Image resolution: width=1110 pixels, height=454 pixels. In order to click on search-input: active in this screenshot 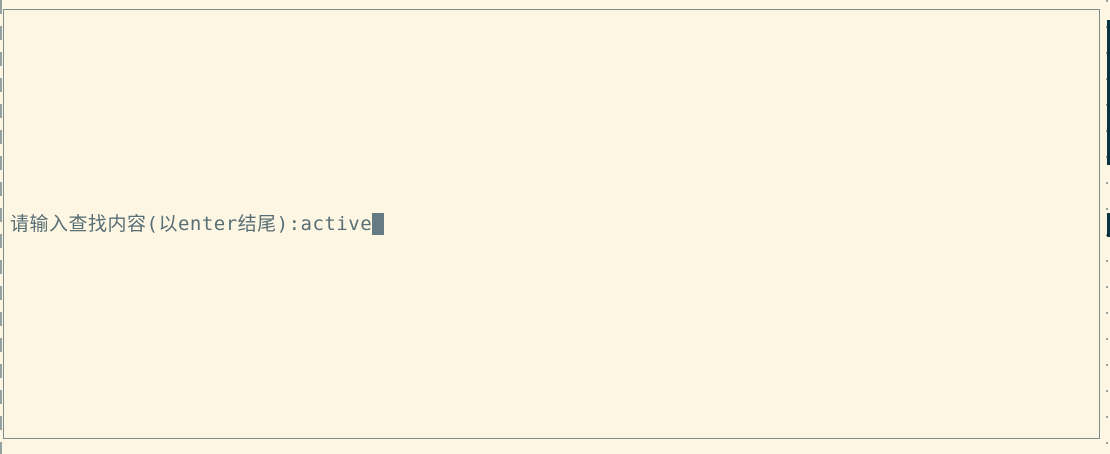, I will do `click(337, 224)`.